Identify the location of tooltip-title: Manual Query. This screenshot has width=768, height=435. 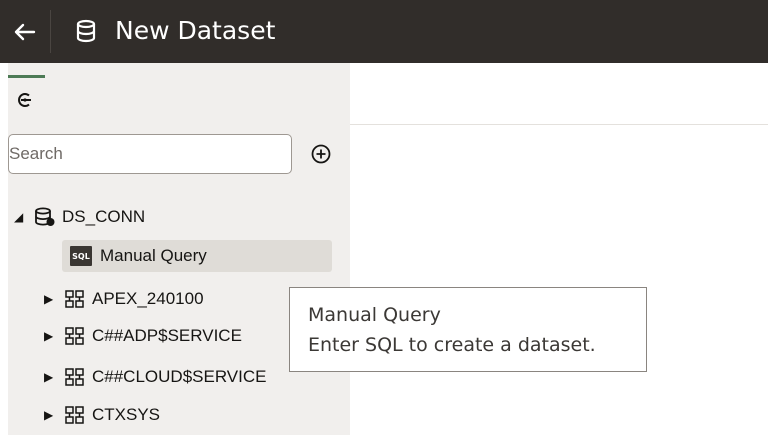
(374, 315).